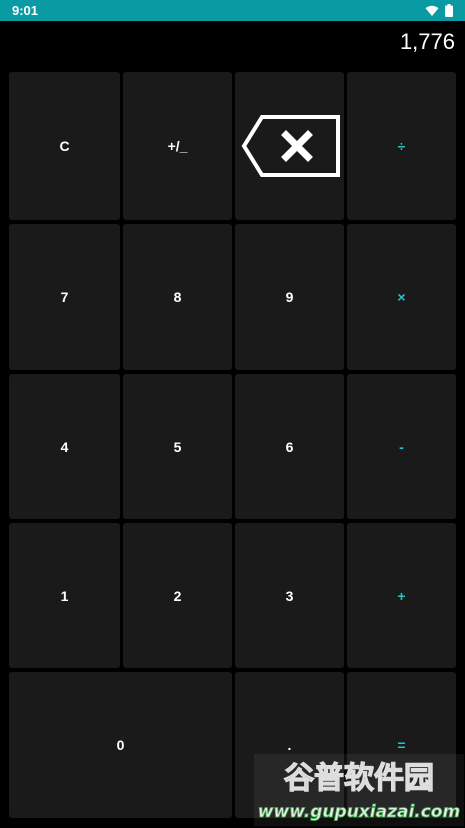 This screenshot has height=828, width=465. What do you see at coordinates (401, 745) in the screenshot?
I see `equals-button: =` at bounding box center [401, 745].